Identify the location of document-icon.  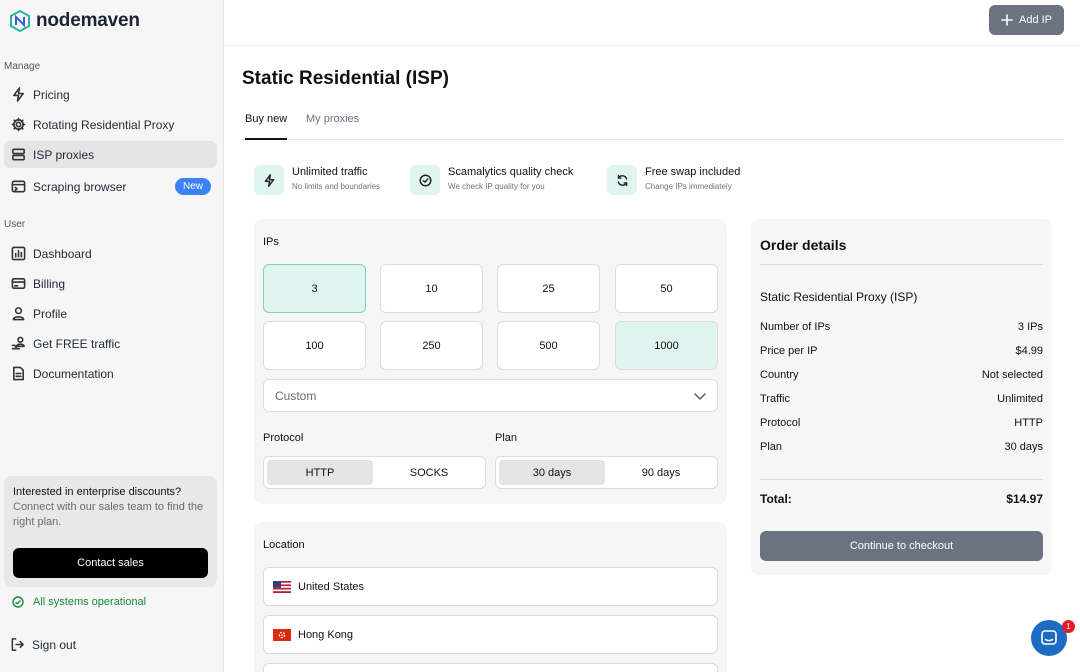
(18, 374).